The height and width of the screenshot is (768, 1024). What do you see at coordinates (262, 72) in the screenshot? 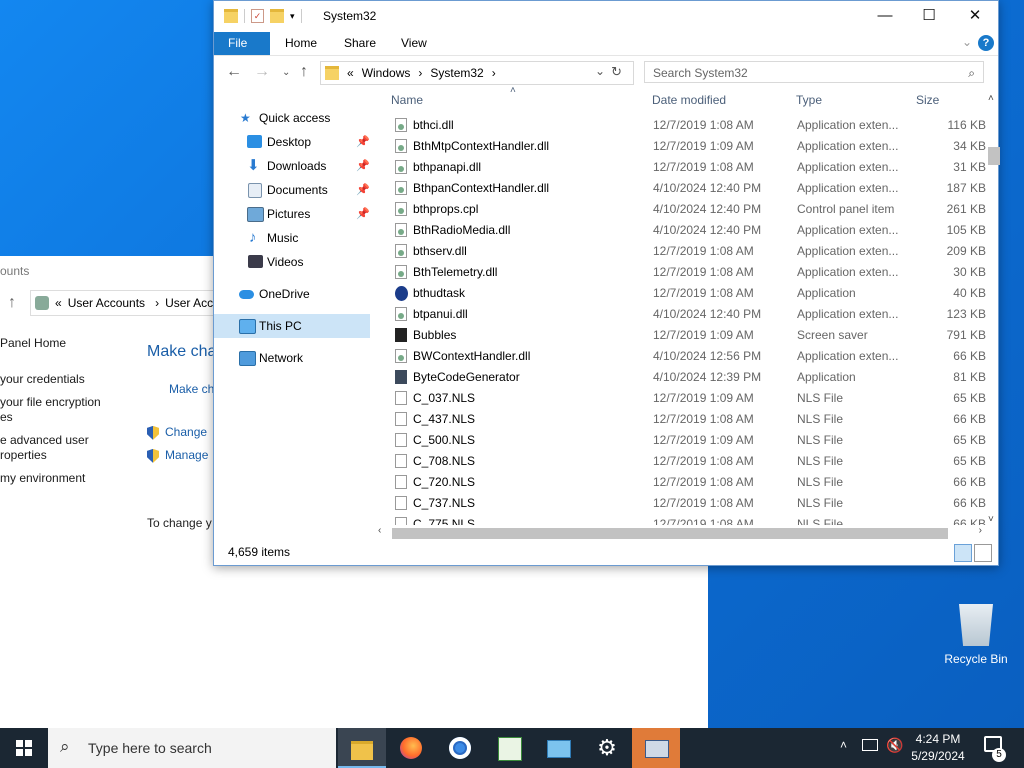
I see `forward-icon: →` at bounding box center [262, 72].